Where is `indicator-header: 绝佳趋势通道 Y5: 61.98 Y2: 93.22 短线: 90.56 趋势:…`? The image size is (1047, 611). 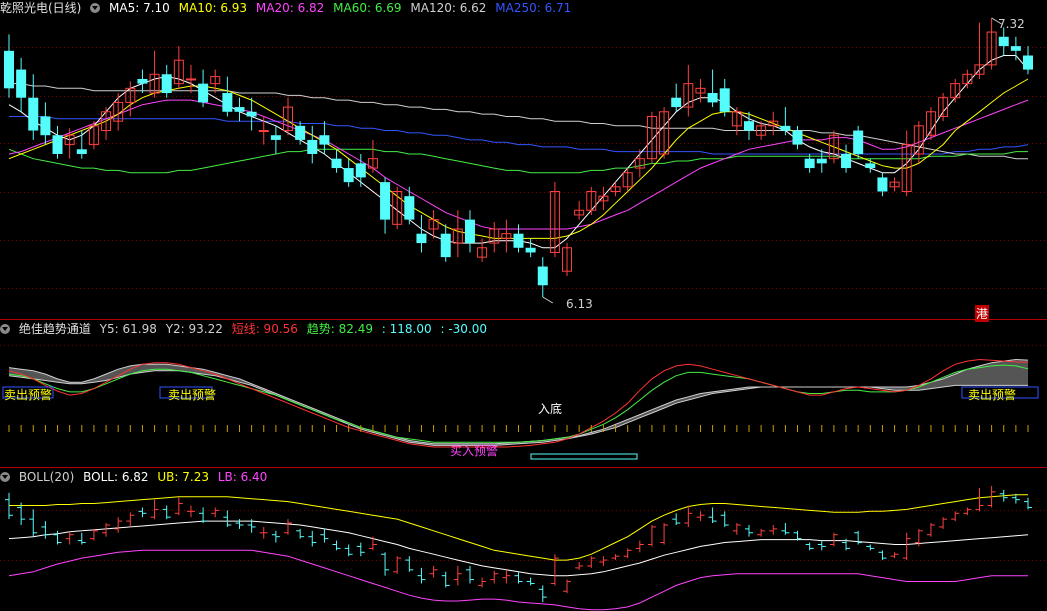
indicator-header: 绝佳趋势通道 Y5: 61.98 Y2: 93.22 短线: 90.56 趋势:… is located at coordinates (246, 329).